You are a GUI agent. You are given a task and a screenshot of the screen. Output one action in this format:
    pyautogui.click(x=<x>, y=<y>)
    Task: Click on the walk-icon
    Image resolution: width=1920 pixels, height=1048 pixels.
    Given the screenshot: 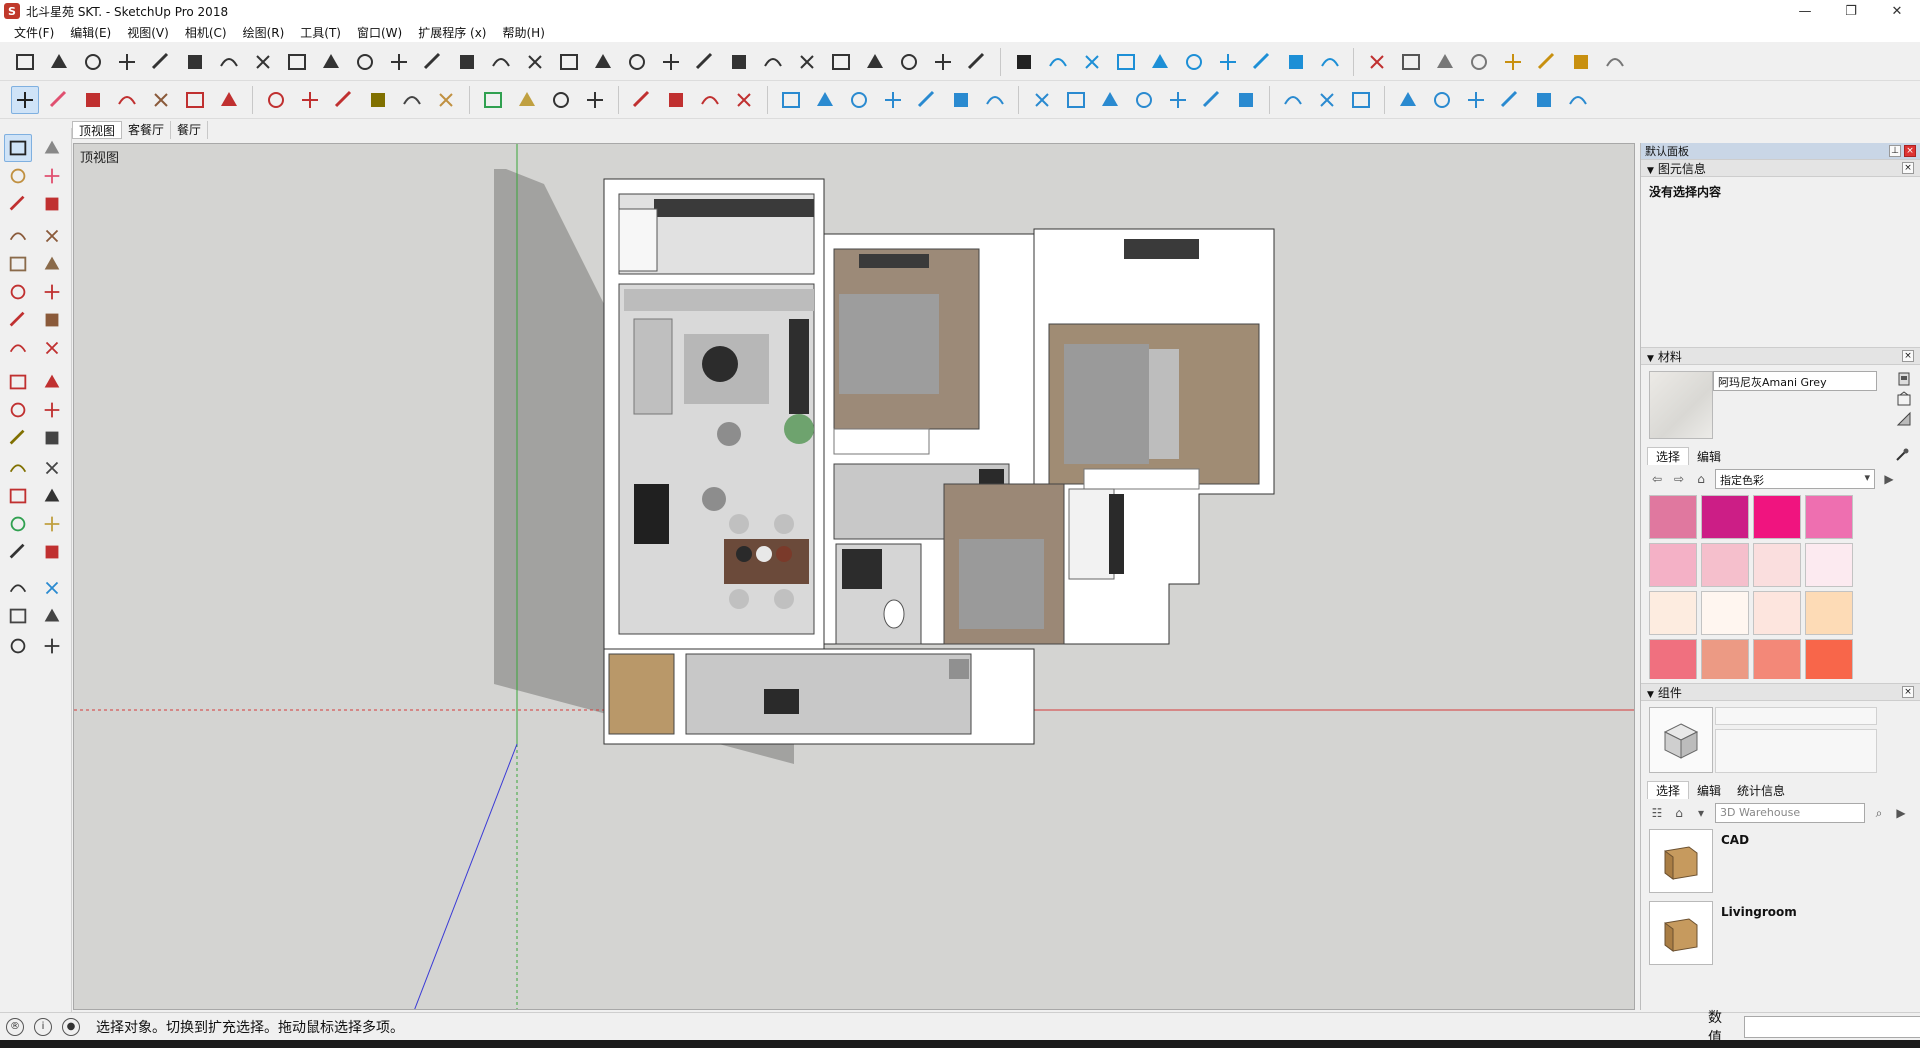 What is the action you would take?
    pyautogui.click(x=18, y=646)
    